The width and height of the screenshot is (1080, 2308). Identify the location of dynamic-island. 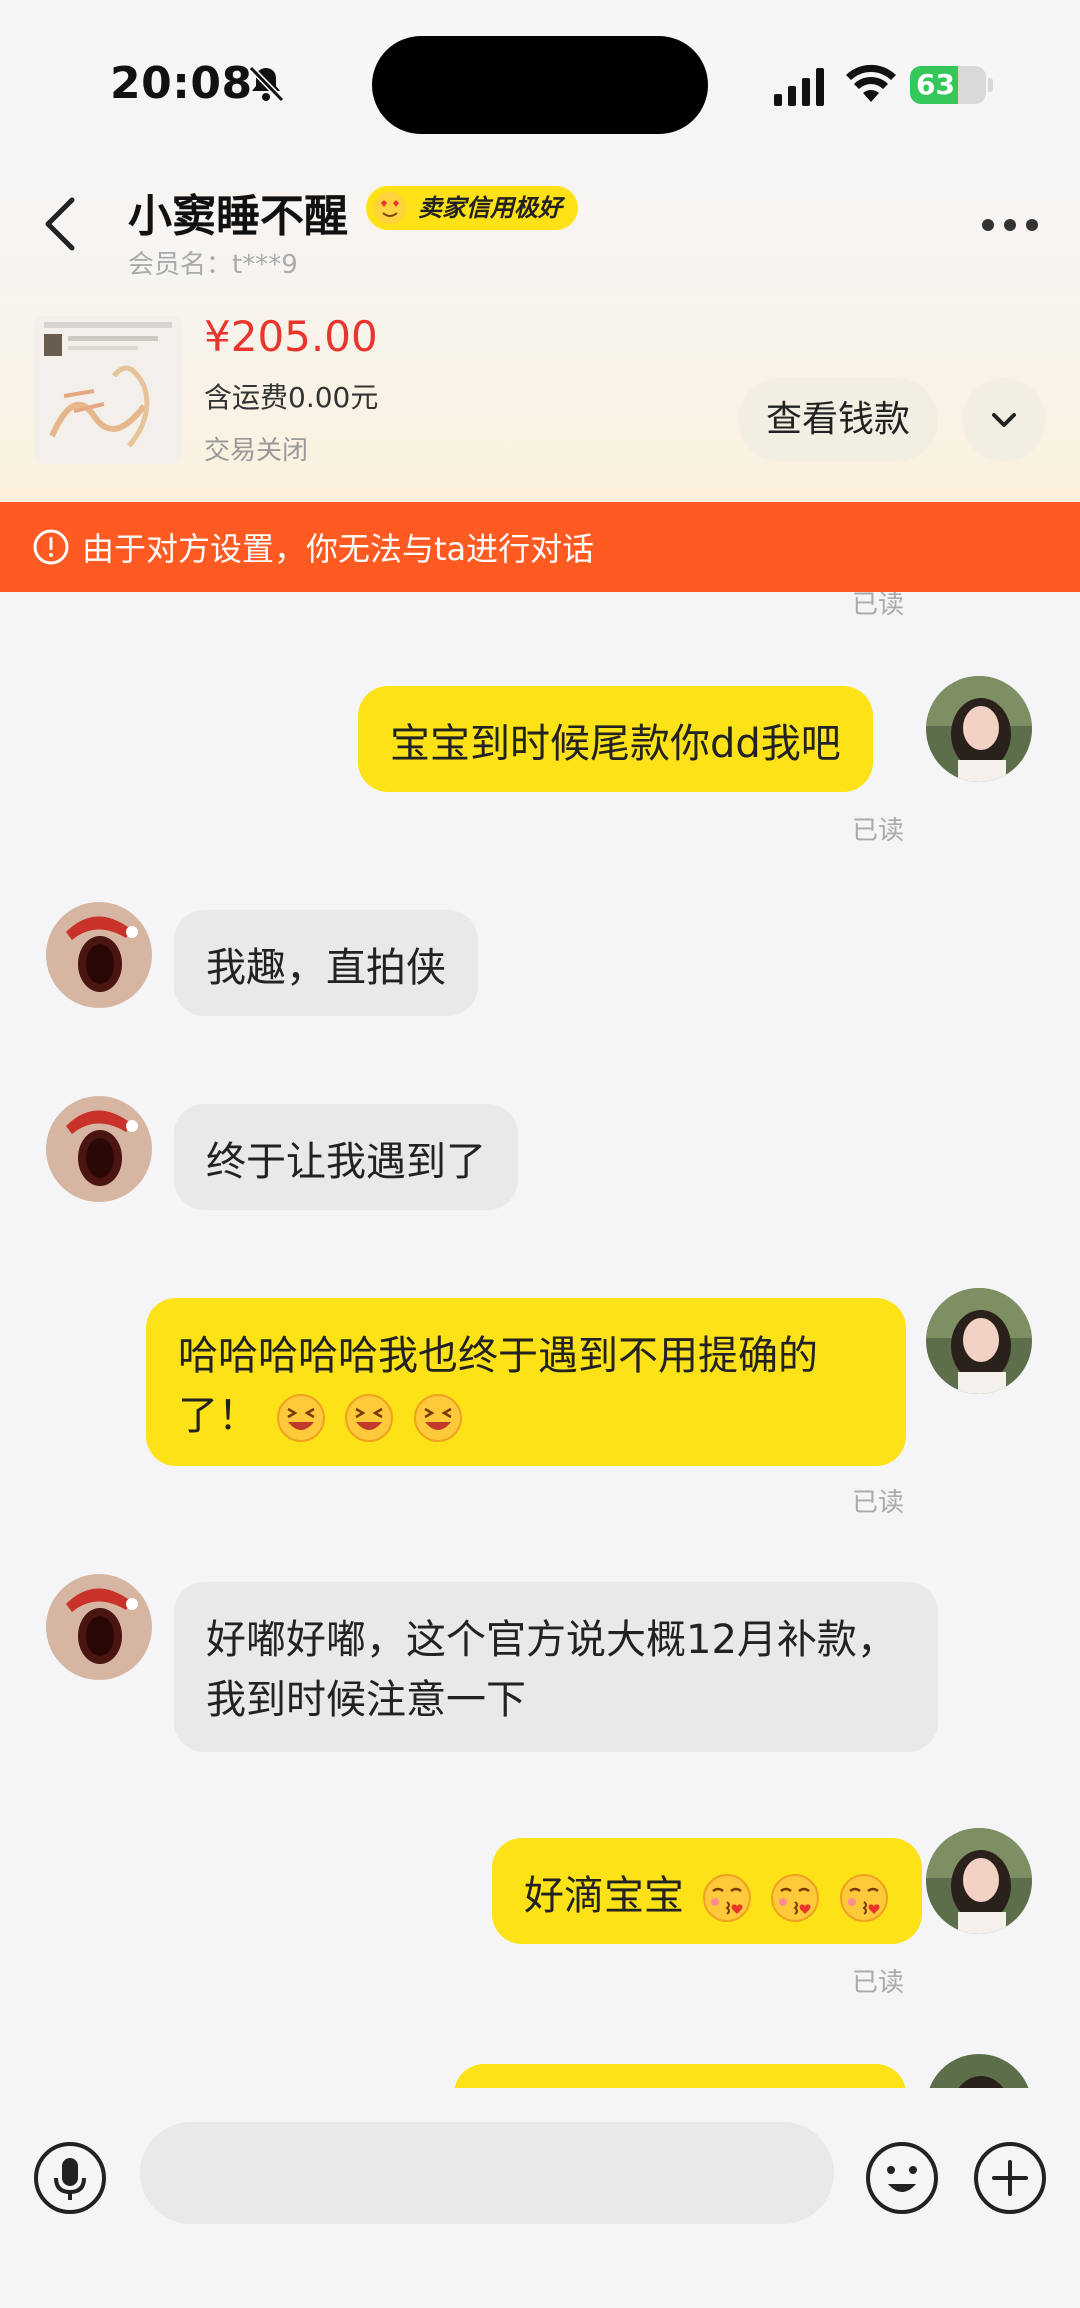
(540, 85).